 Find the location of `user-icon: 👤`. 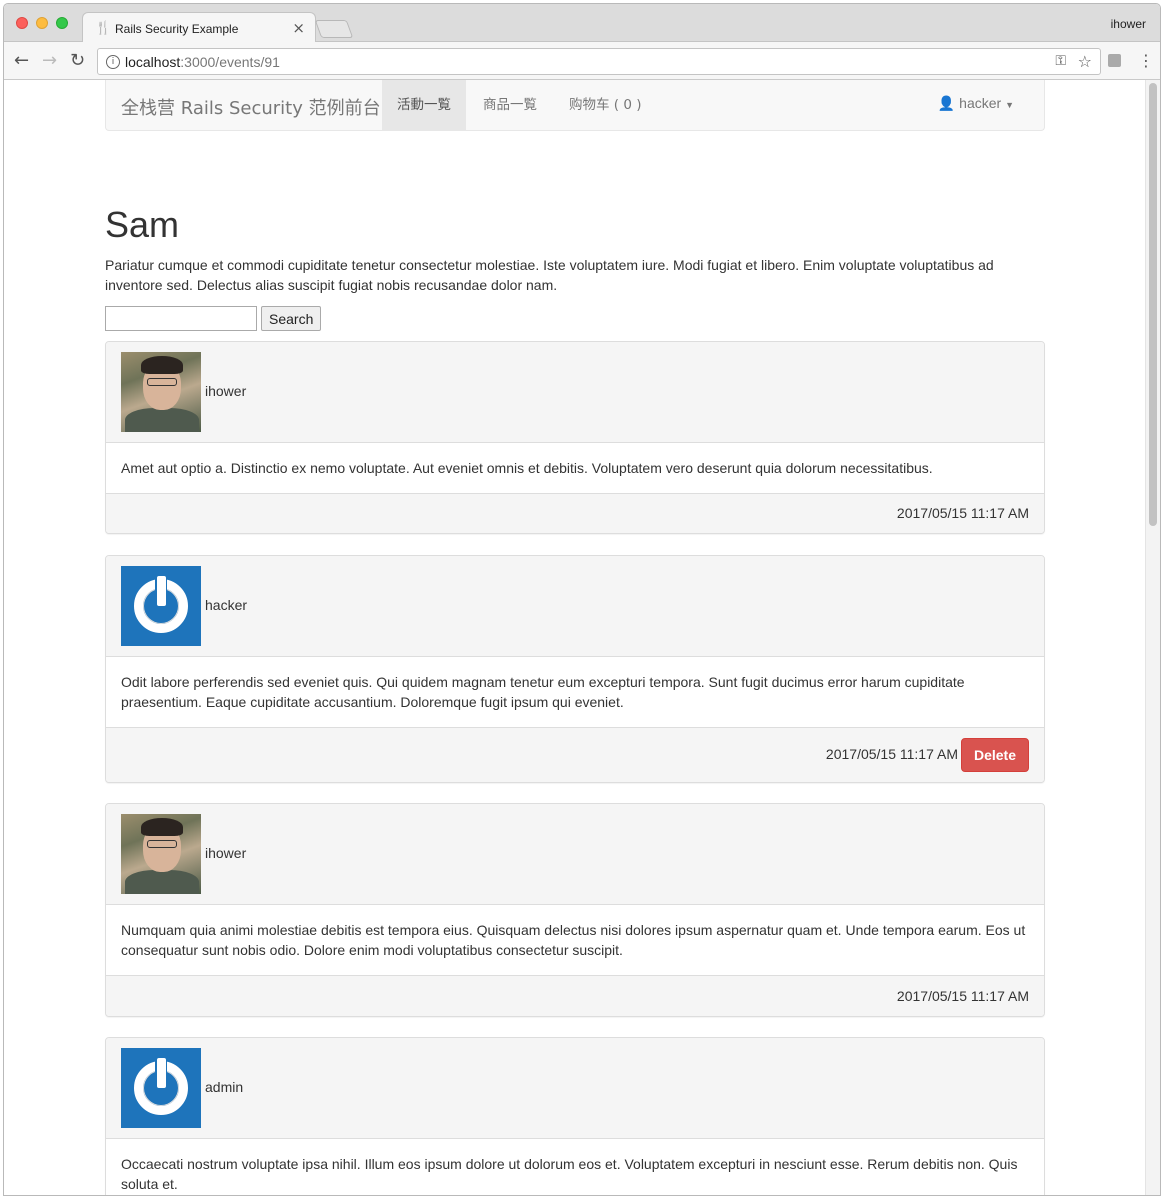

user-icon: 👤 is located at coordinates (946, 104).